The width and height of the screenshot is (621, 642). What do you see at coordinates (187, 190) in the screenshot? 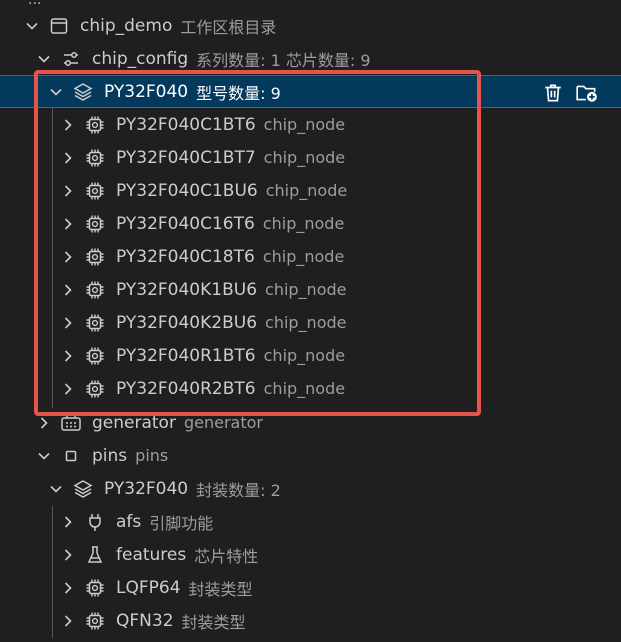
I see `chip-label: PY32F040C1BU6` at bounding box center [187, 190].